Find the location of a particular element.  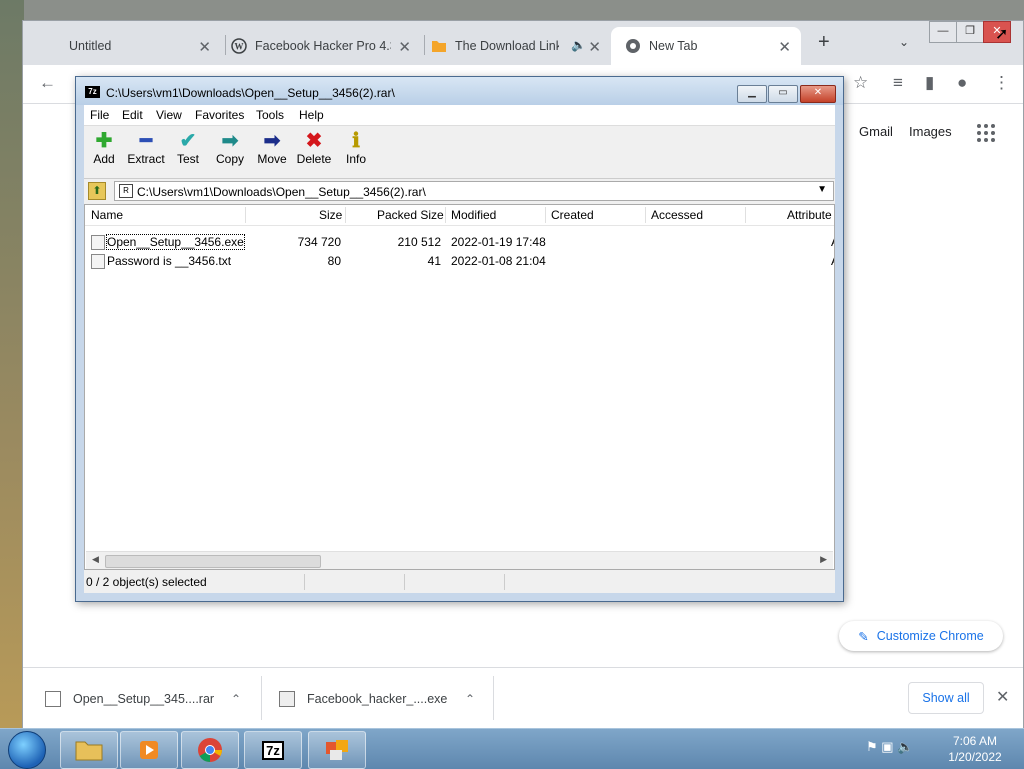

col-modified: Modified is located at coordinates (473, 215).